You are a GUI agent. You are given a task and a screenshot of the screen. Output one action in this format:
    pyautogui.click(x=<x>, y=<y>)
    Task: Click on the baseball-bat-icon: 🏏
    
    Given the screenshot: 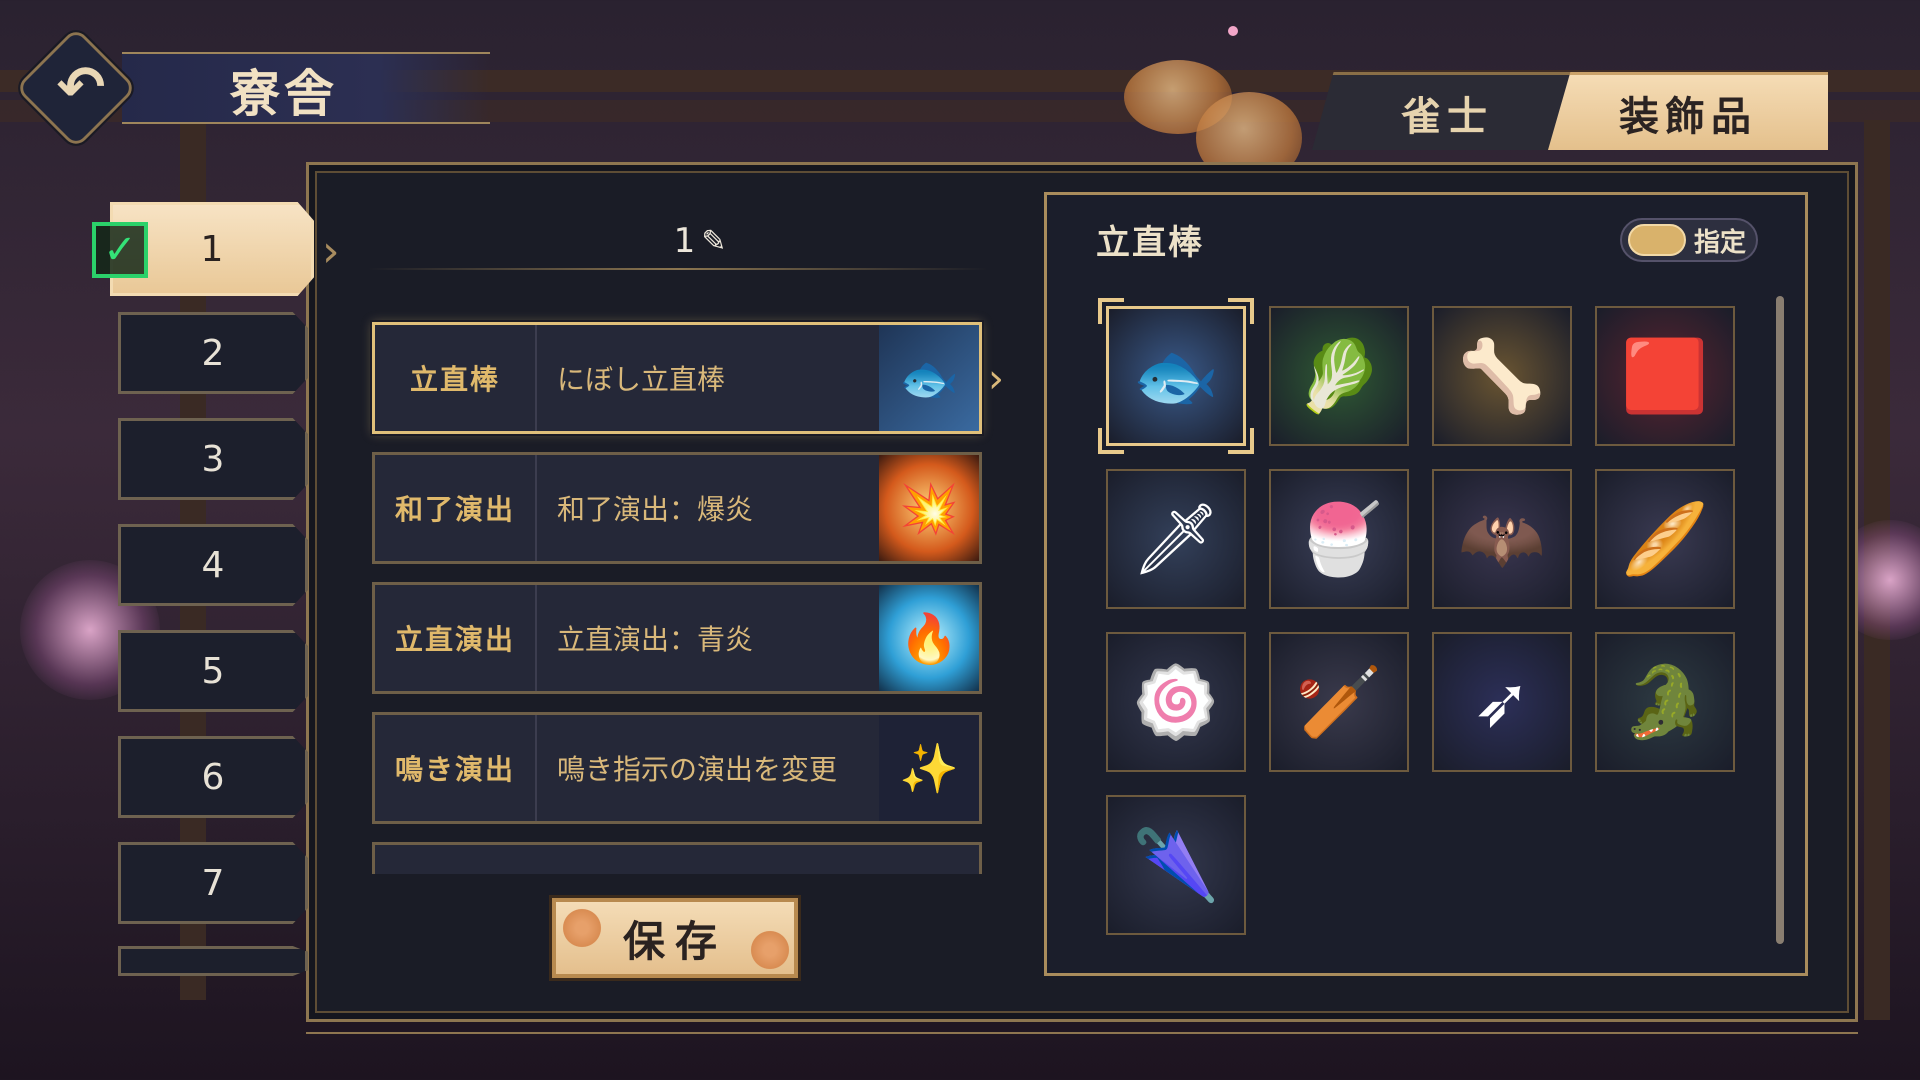 What is the action you would take?
    pyautogui.click(x=1339, y=702)
    